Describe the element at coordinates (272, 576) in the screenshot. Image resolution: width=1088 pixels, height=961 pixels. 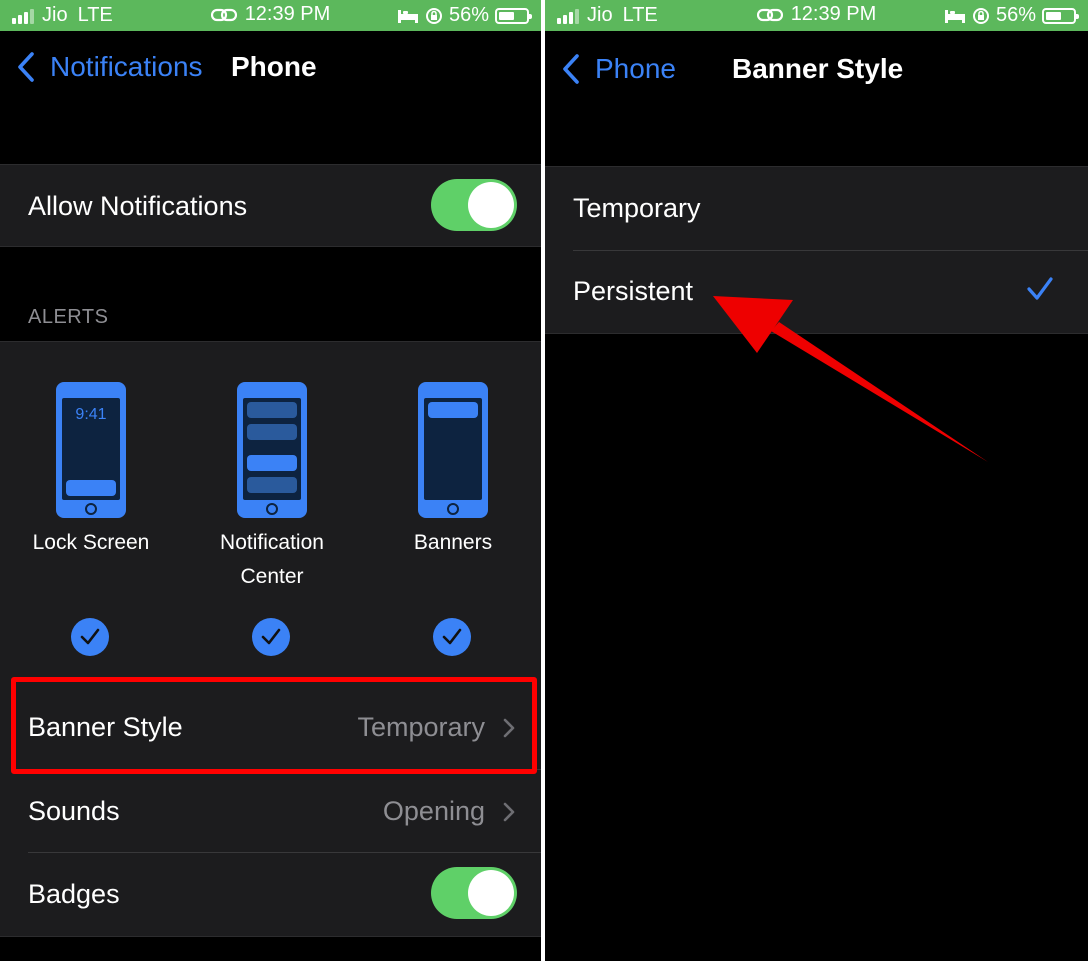
I see `alert-style-label-line2: Center` at that location.